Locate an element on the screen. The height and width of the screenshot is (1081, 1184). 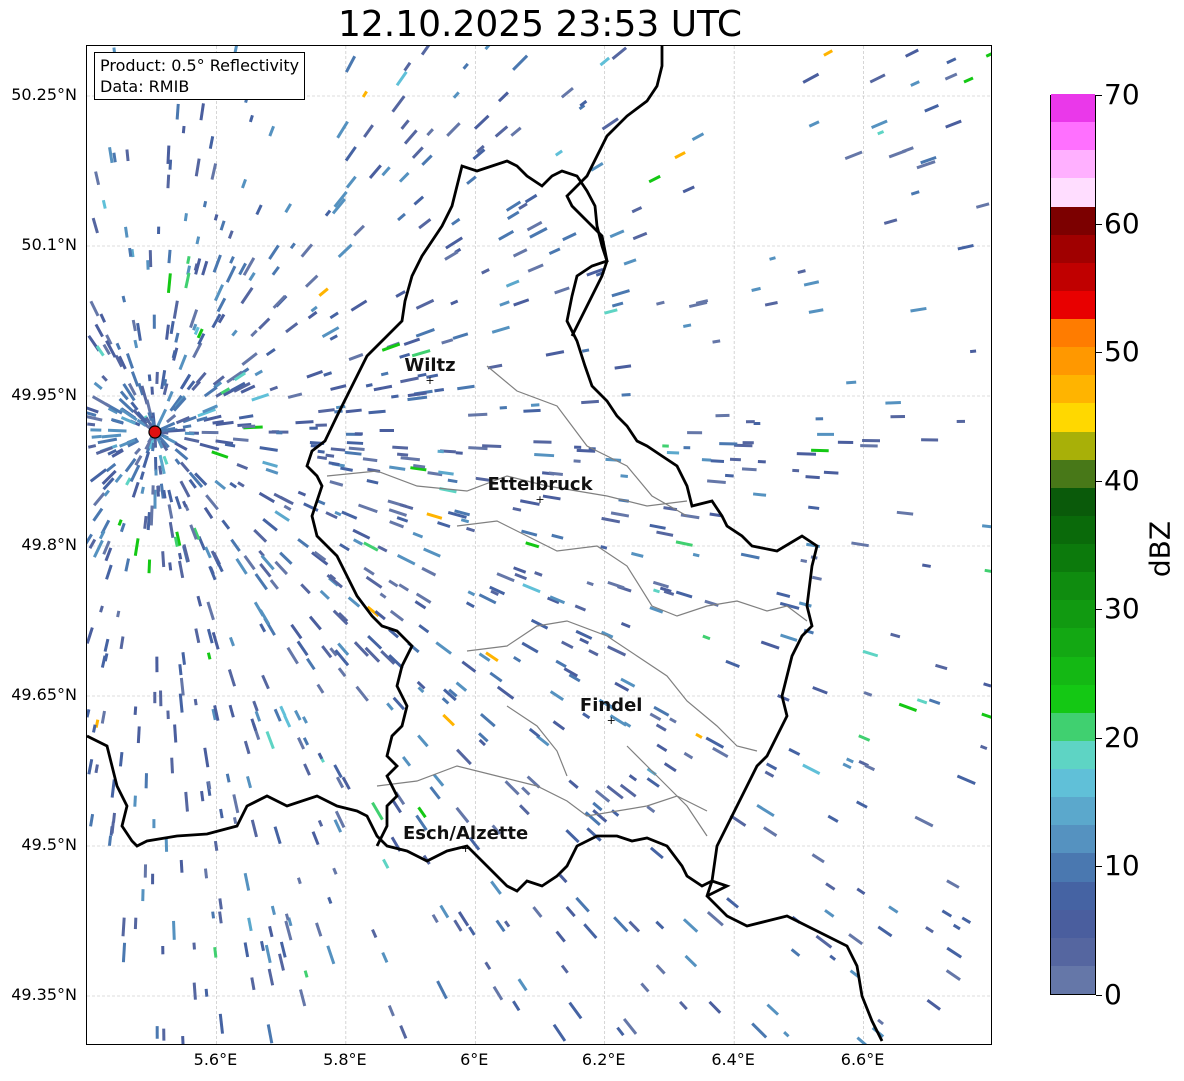
colorbar-tick-label: 40 is located at coordinates (1122, 480).